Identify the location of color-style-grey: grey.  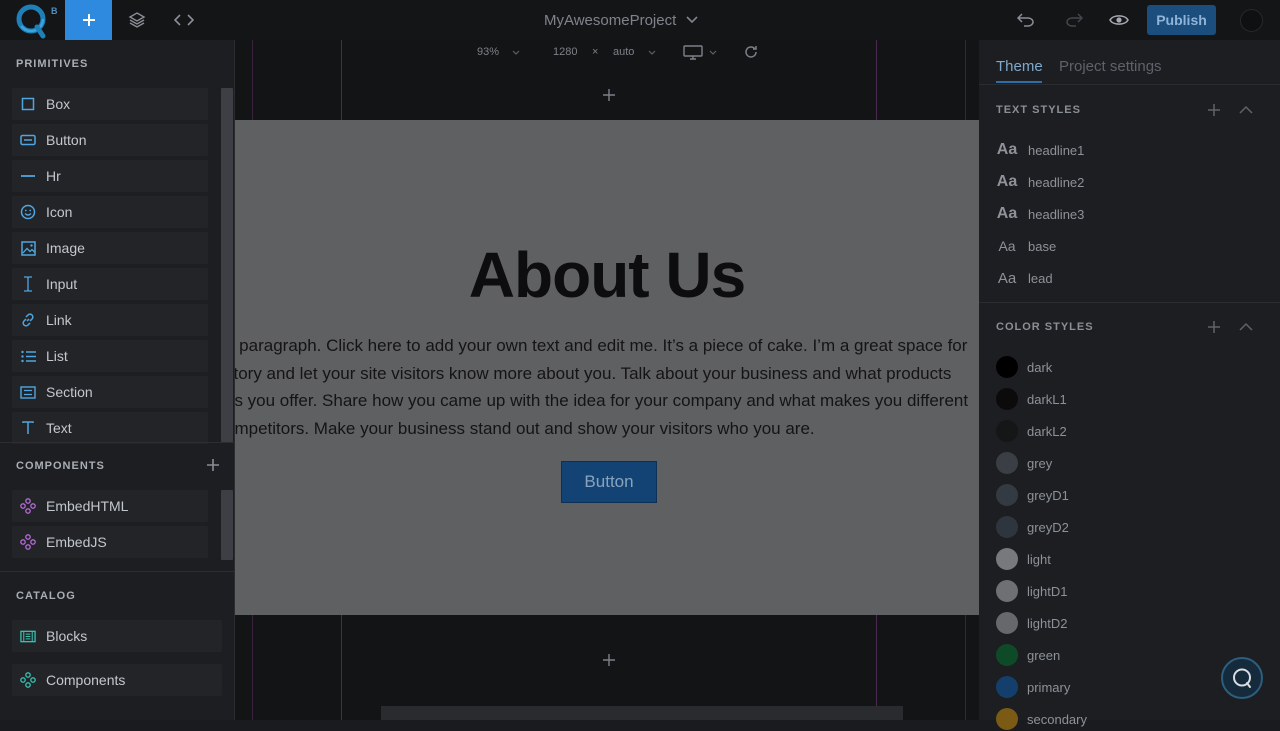
(1024, 463).